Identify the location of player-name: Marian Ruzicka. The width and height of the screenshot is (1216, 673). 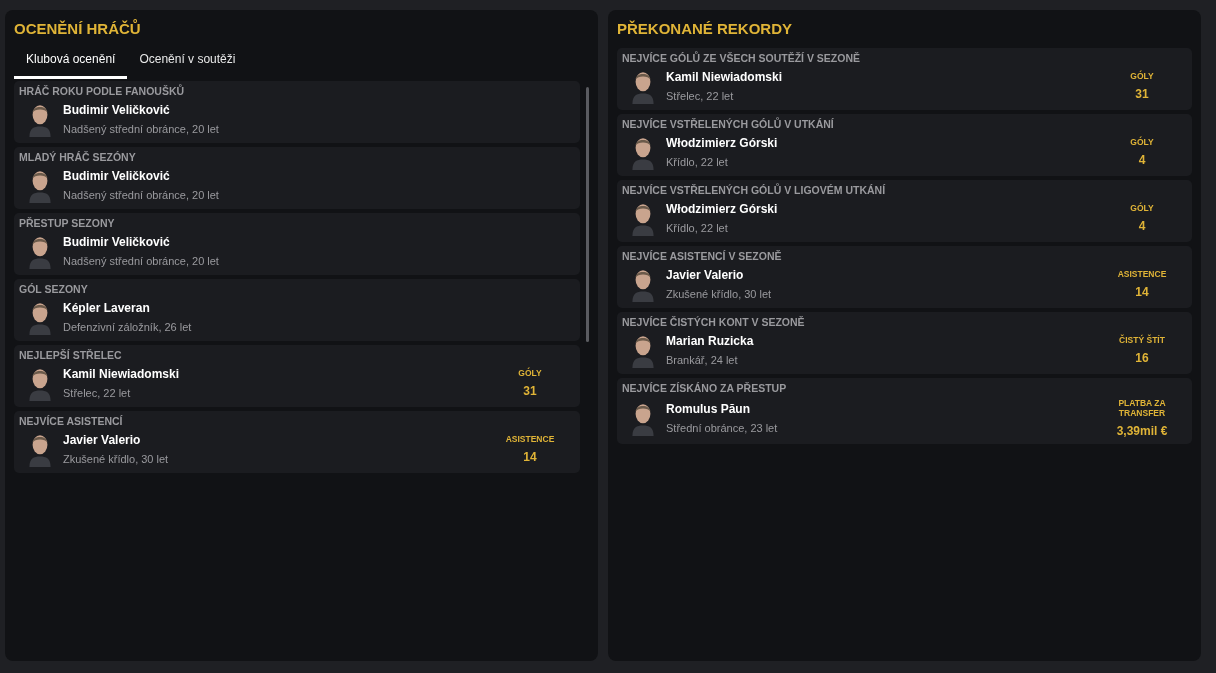
(710, 341).